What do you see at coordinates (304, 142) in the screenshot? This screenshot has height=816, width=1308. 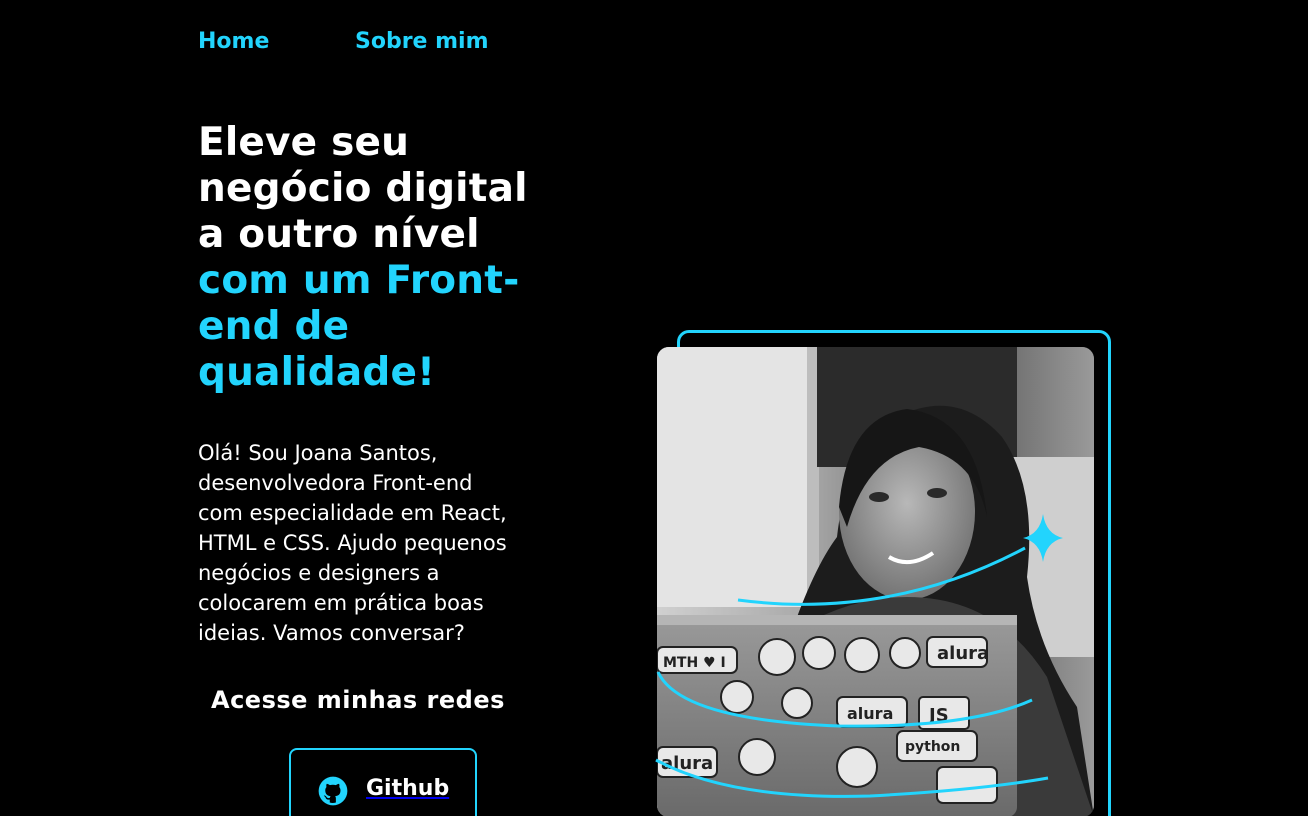 I see `headline-line: Eleve seu` at bounding box center [304, 142].